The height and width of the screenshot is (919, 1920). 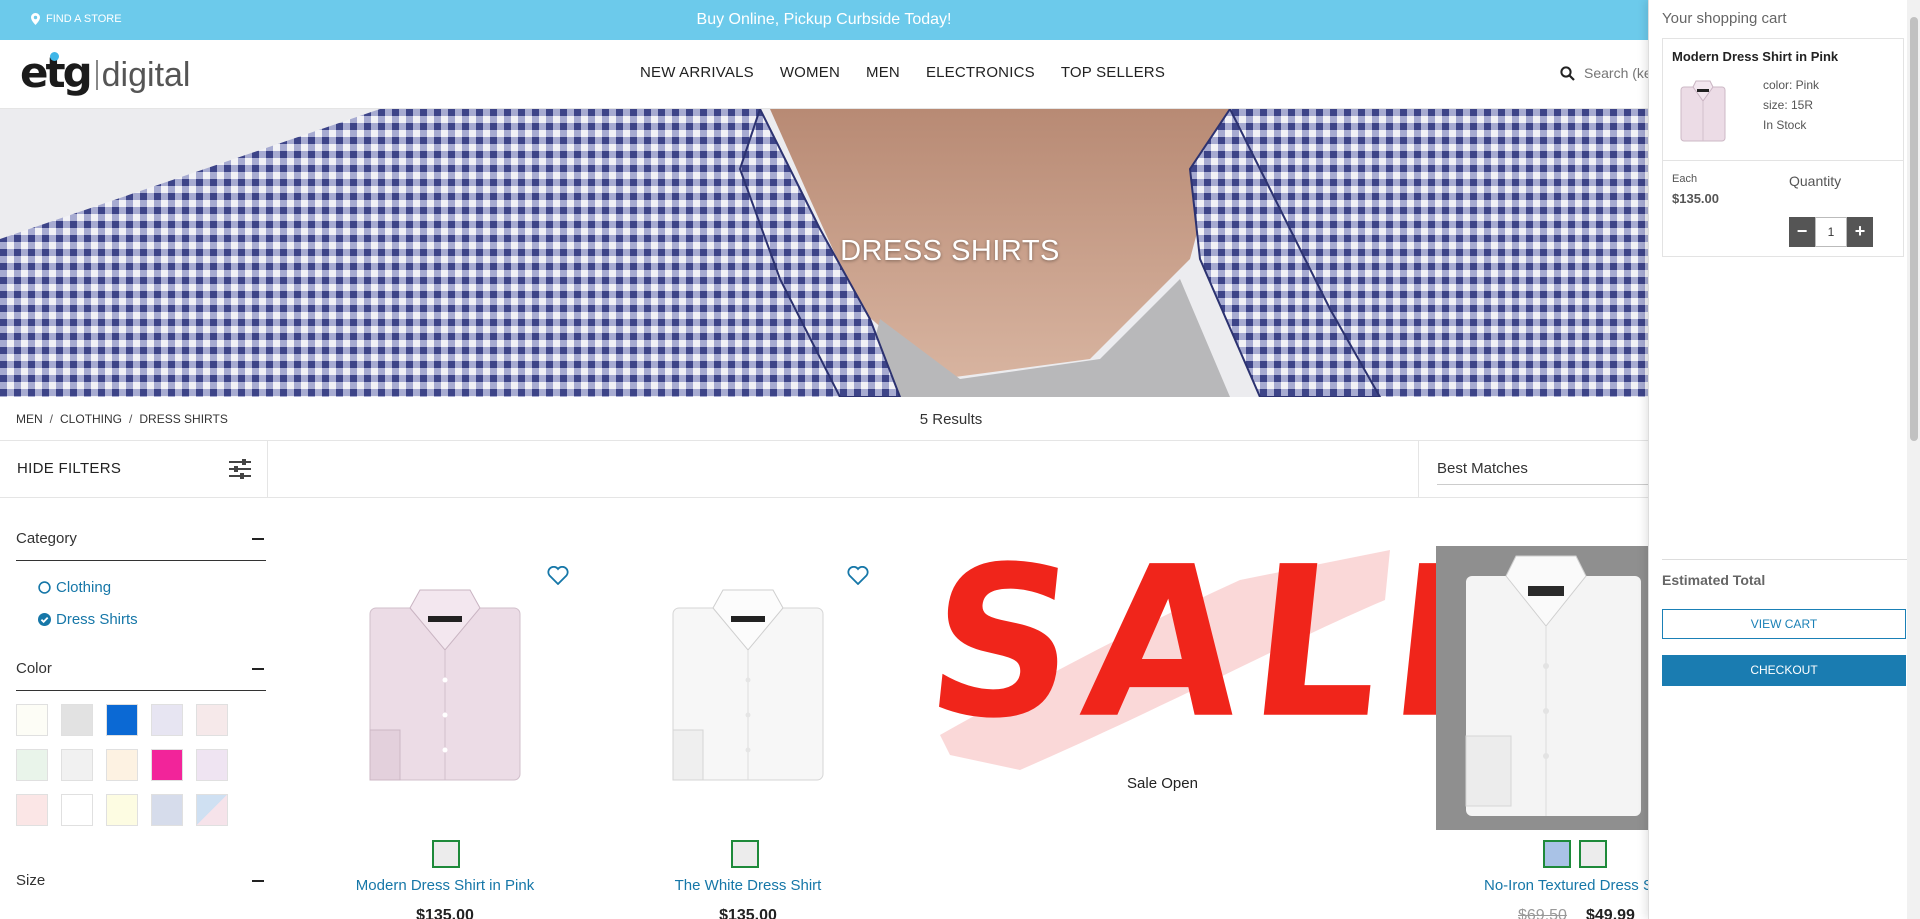 What do you see at coordinates (1685, 179) in the screenshot?
I see `each-label: Each` at bounding box center [1685, 179].